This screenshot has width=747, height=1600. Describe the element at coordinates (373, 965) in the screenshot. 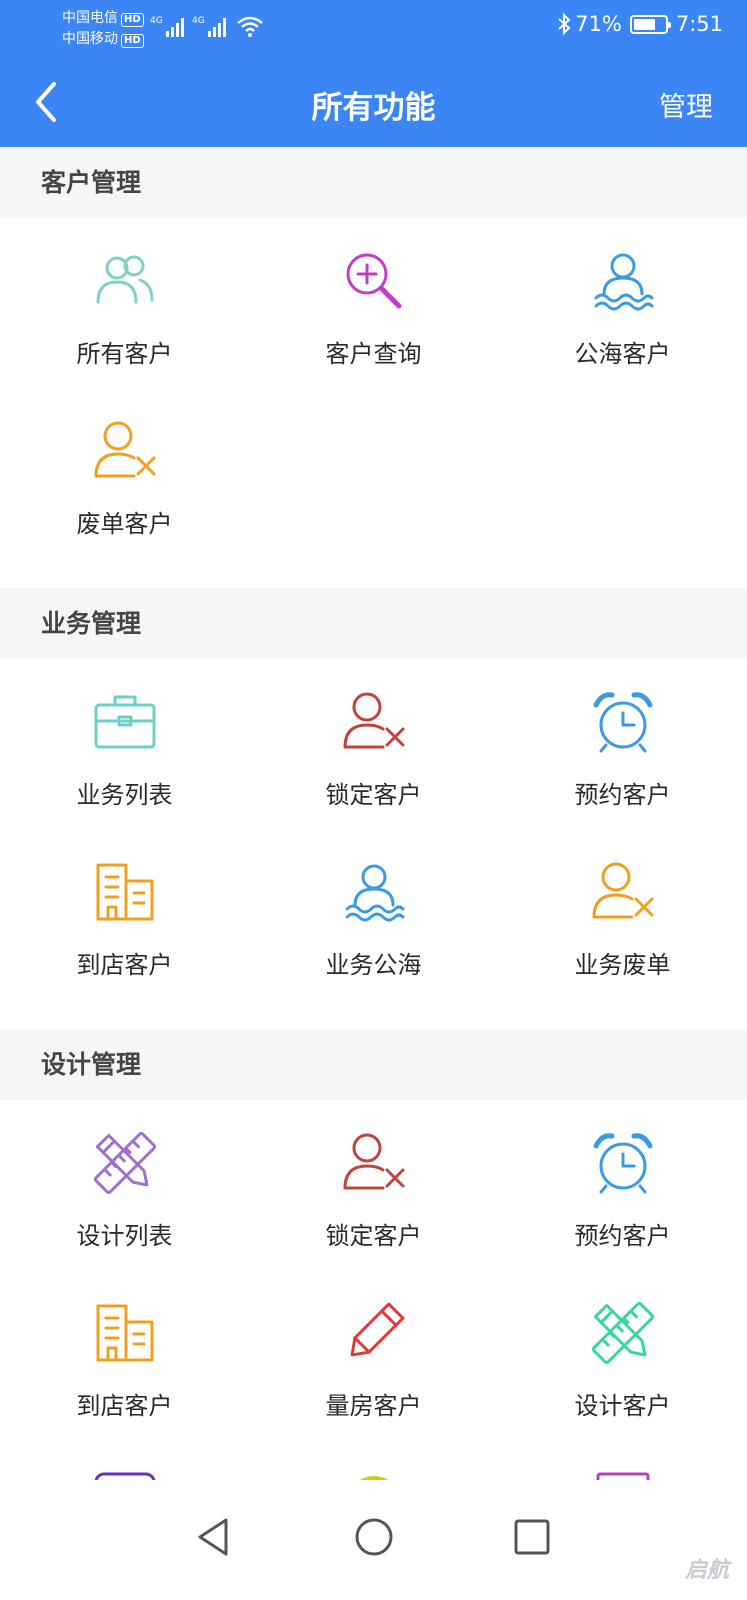

I see `function-label: 业务公海` at that location.